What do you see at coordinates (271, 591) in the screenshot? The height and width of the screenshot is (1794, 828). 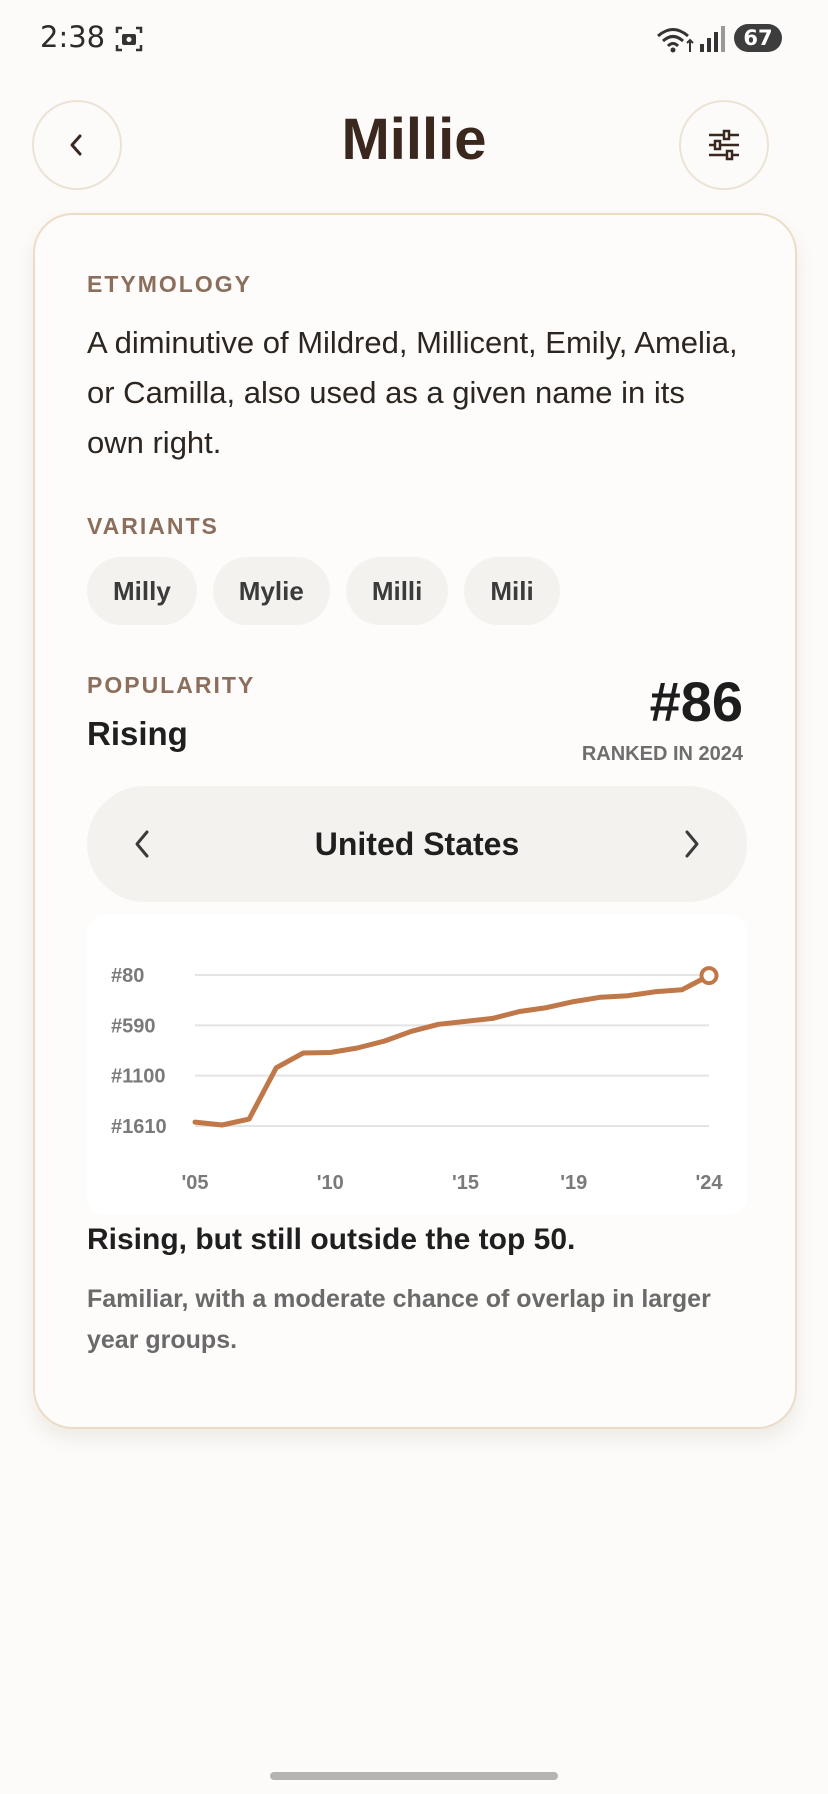 I see `variant-chip: Mylie` at bounding box center [271, 591].